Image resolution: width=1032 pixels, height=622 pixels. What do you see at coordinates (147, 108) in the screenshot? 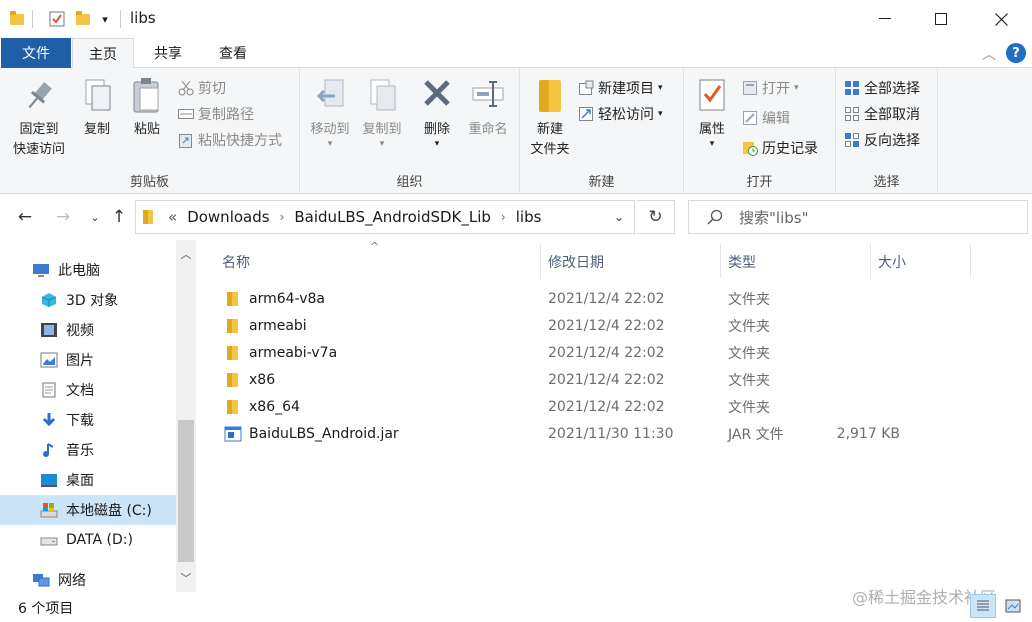
I see `paste-button: 粘贴` at bounding box center [147, 108].